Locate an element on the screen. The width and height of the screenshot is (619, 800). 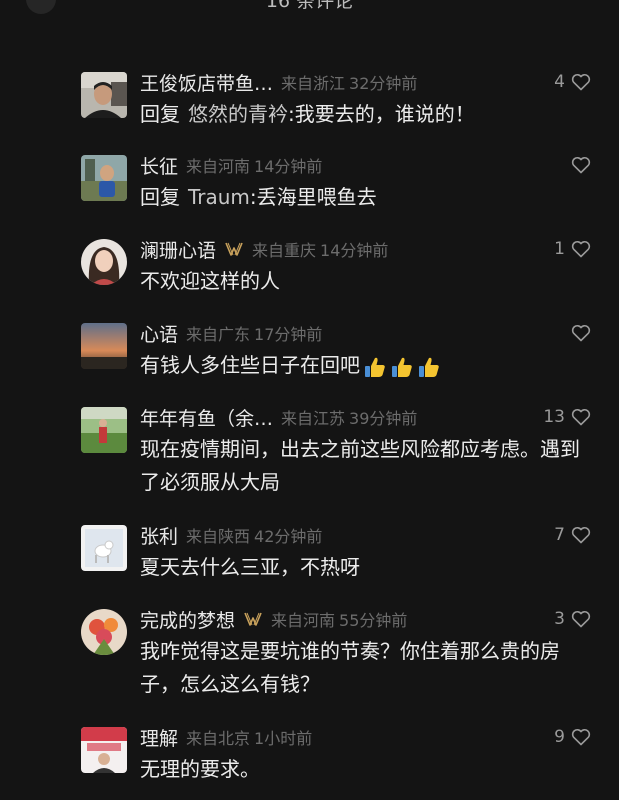
comment-text: 我咋觉得这是要坑谁的节奏？你住着那么贵的房子，怎么这么有钱？ is located at coordinates (365, 668).